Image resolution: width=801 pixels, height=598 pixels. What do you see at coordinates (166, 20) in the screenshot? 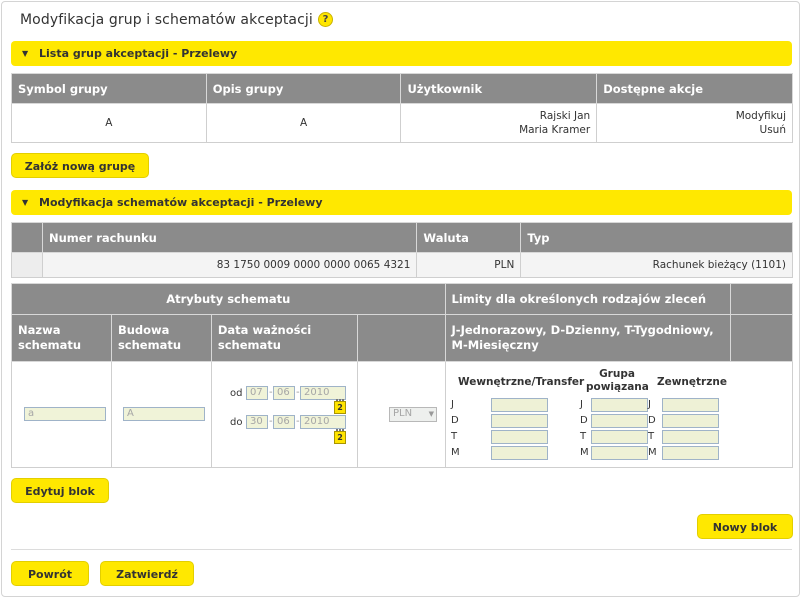
I see `page-title: Modyfikacja grup i schematów akceptacji` at bounding box center [166, 20].